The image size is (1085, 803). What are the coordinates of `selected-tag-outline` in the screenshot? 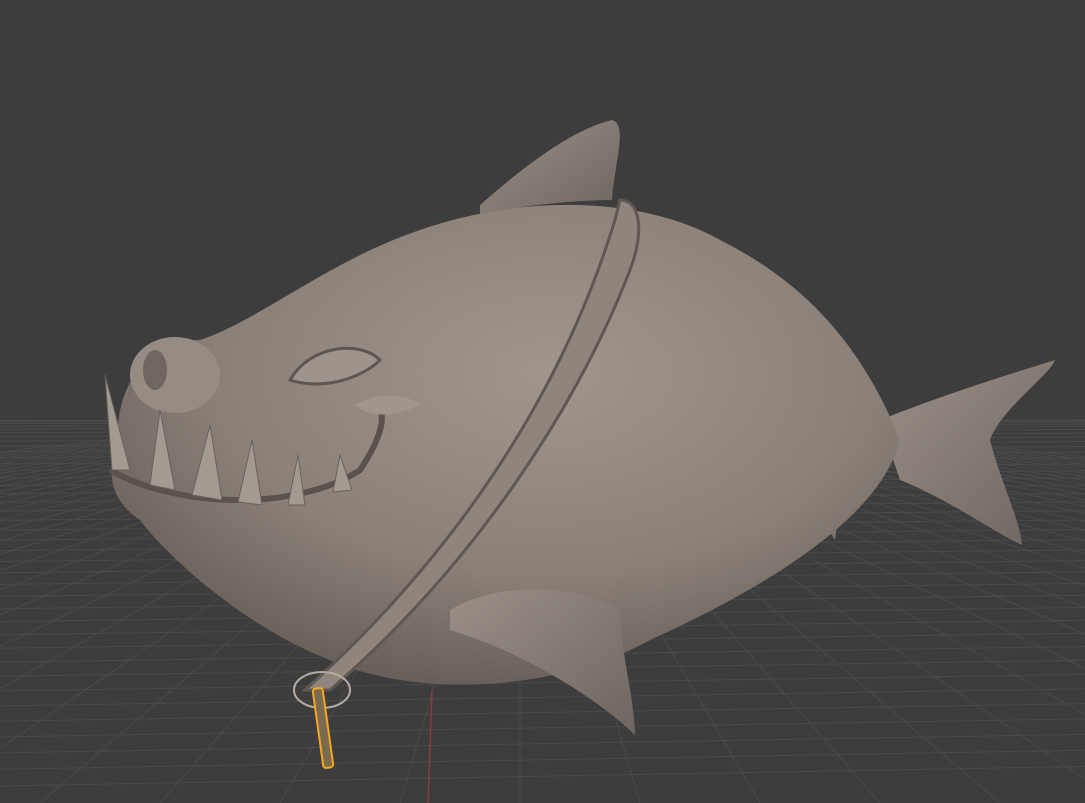 It's located at (323, 728).